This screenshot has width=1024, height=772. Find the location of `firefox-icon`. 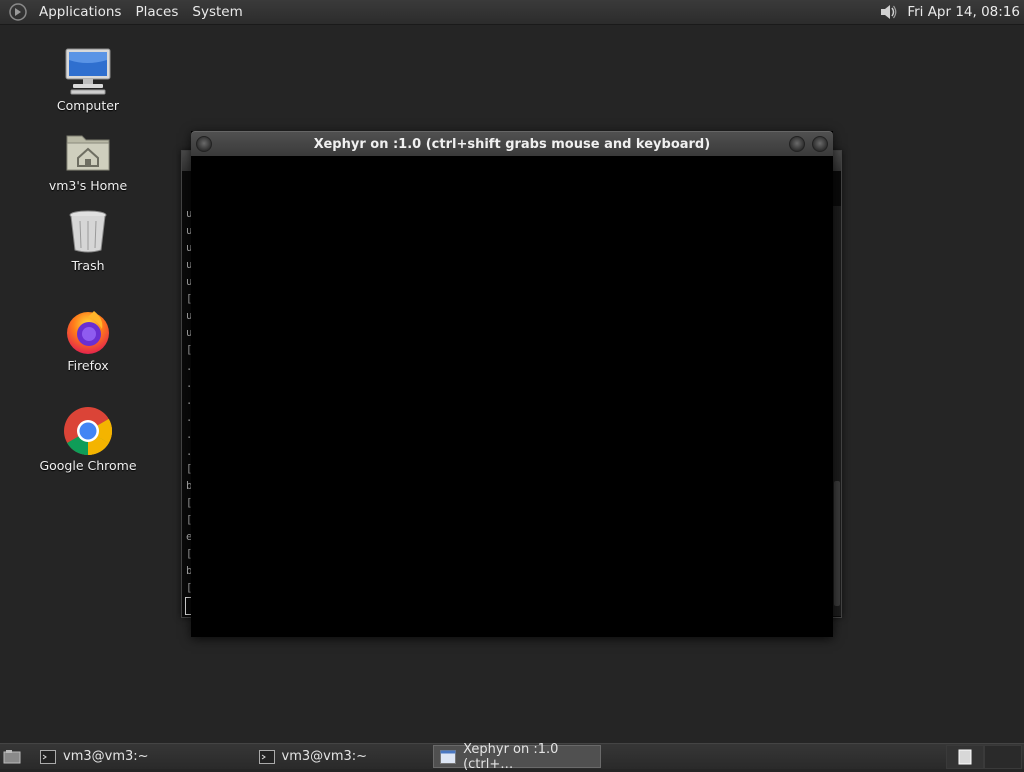

firefox-icon is located at coordinates (88, 331).